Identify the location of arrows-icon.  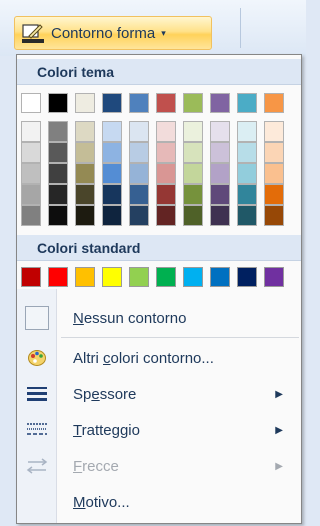
(37, 466).